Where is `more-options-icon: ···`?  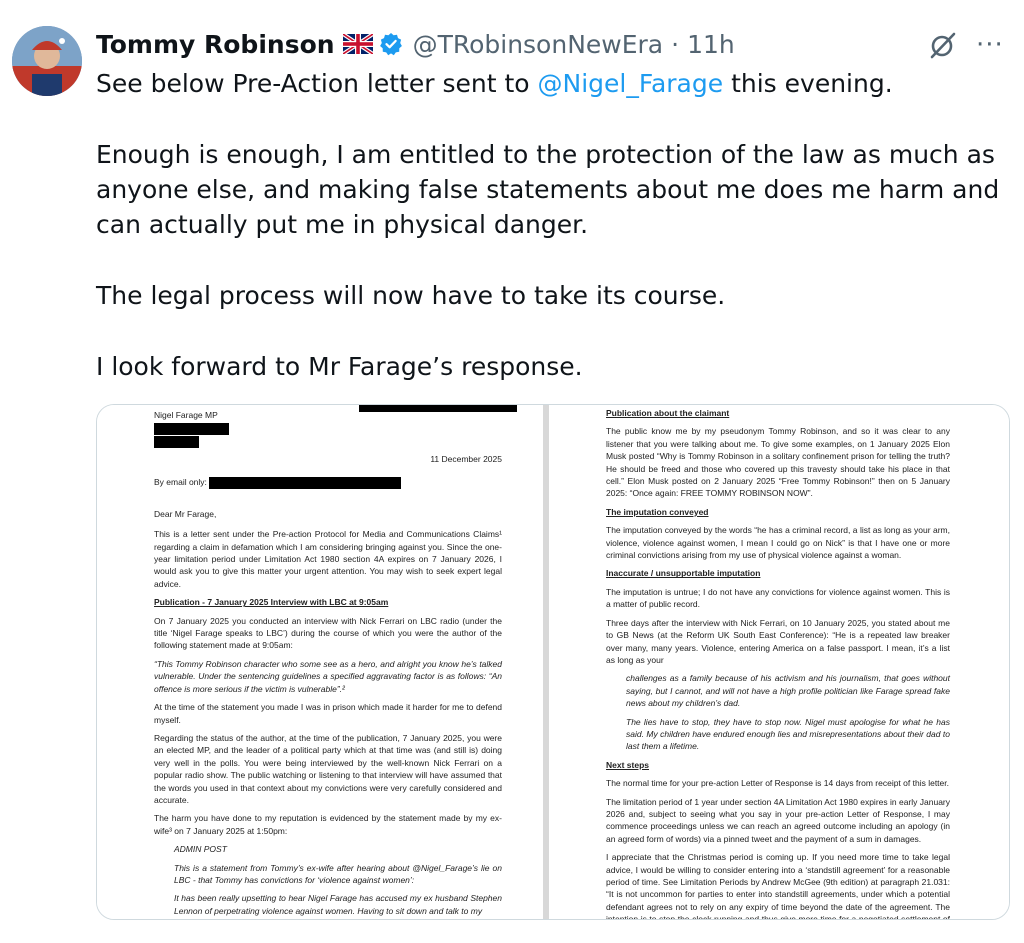
more-options-icon: ··· is located at coordinates (990, 45).